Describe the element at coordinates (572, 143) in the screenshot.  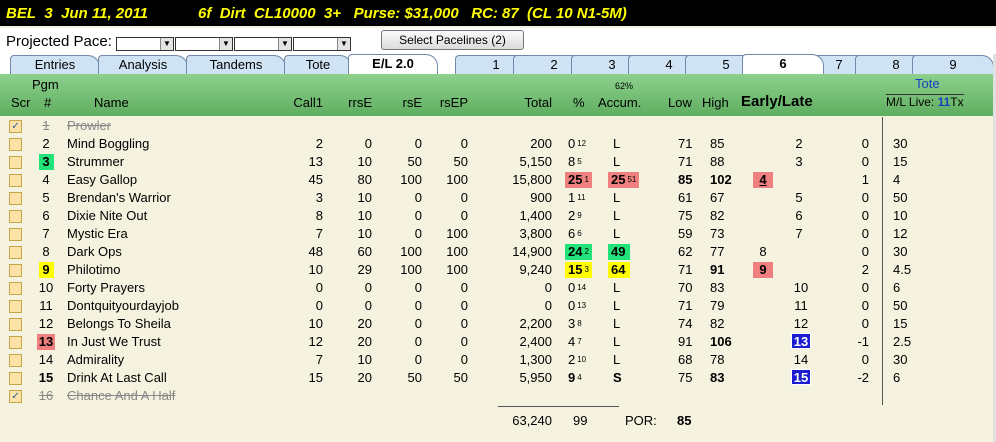
I see `pct-value: 0` at that location.